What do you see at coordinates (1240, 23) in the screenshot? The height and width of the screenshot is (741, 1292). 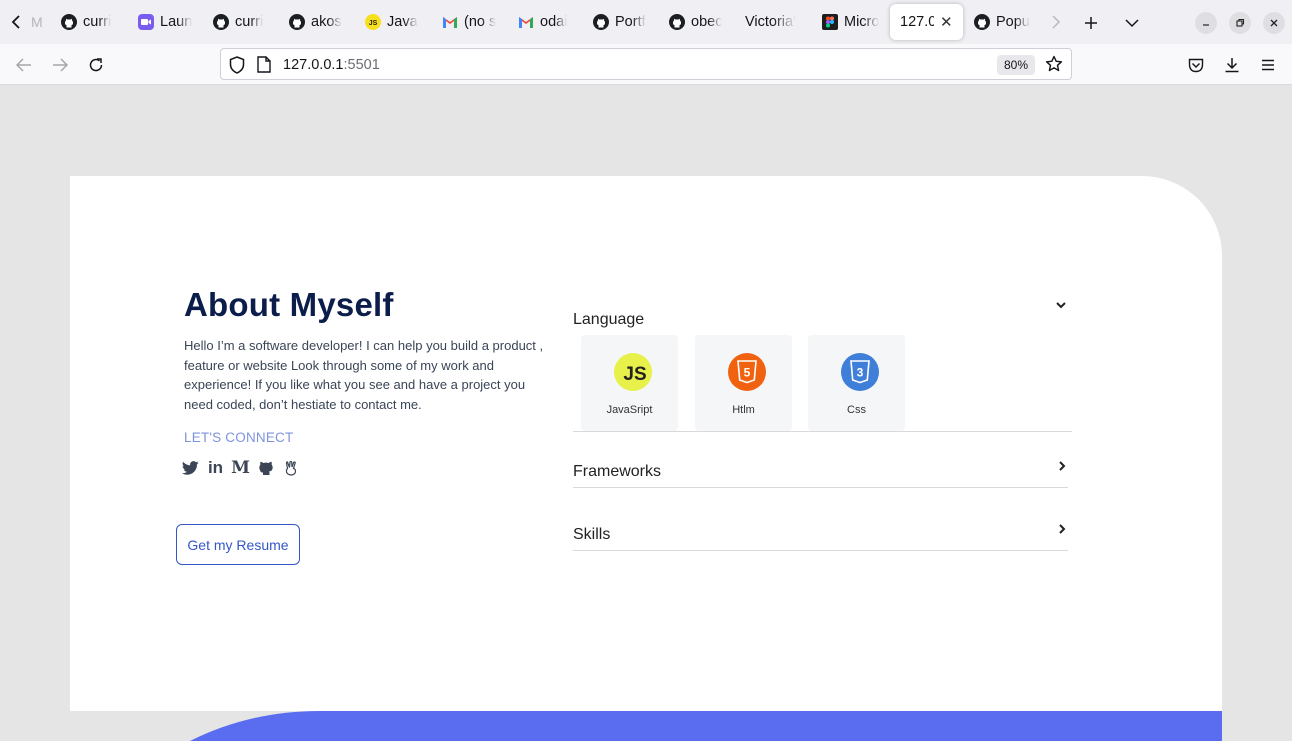 I see `restore-icon` at bounding box center [1240, 23].